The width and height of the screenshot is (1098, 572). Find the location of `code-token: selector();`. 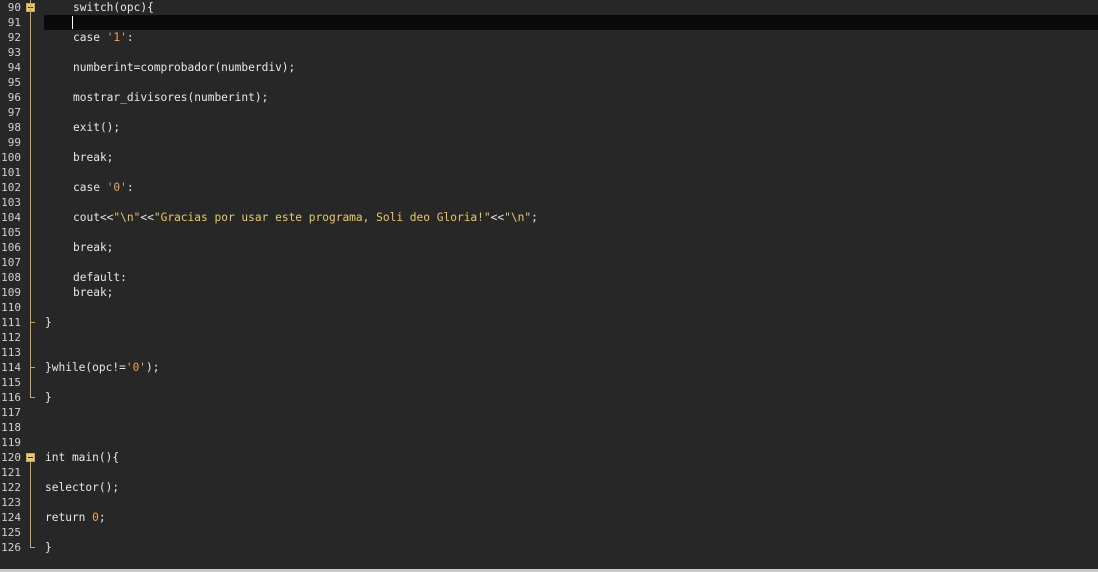

code-token: selector(); is located at coordinates (82, 487).